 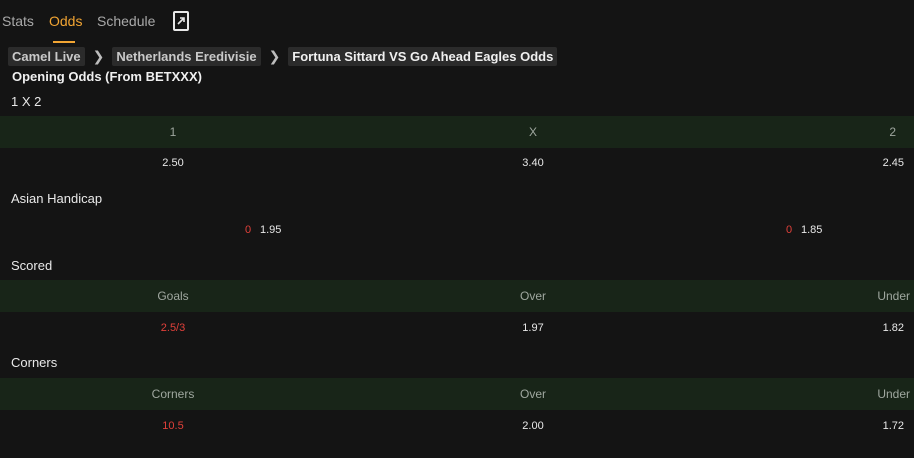 I want to click on header-corners: Corners, so click(x=173, y=394).